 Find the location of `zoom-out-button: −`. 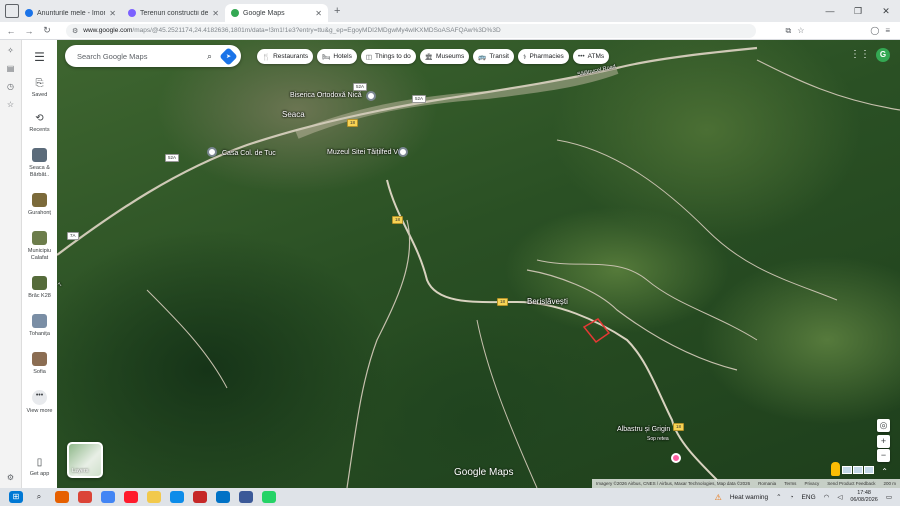

zoom-out-button: − is located at coordinates (883, 455).